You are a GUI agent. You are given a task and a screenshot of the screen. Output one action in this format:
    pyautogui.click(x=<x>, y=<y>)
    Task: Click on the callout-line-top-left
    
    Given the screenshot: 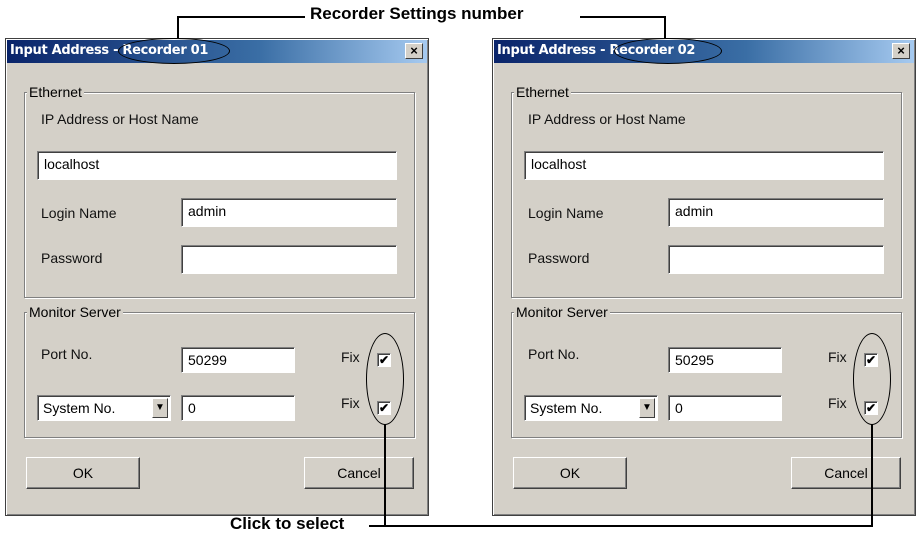 What is the action you would take?
    pyautogui.click(x=241, y=17)
    